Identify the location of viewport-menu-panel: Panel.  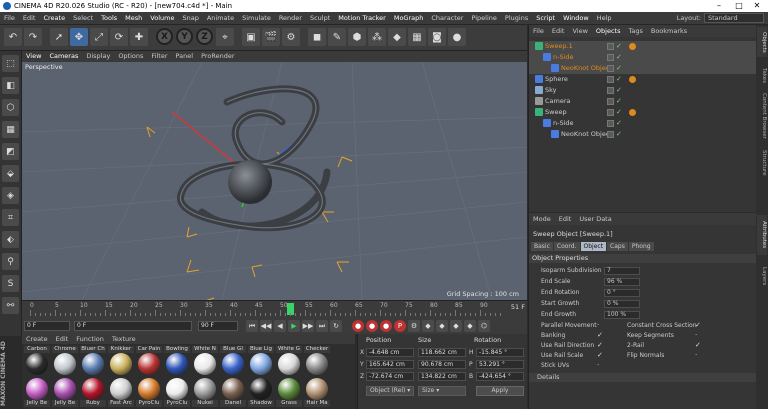
(185, 56).